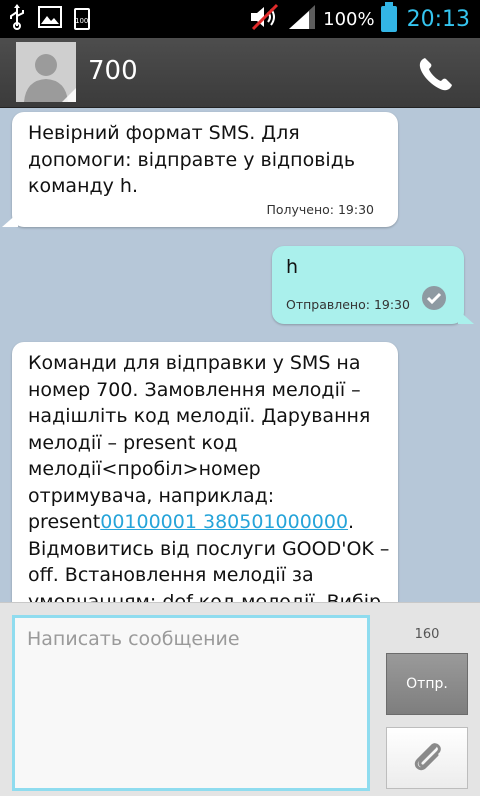  Describe the element at coordinates (388, 17) in the screenshot. I see `battery-icon` at that location.